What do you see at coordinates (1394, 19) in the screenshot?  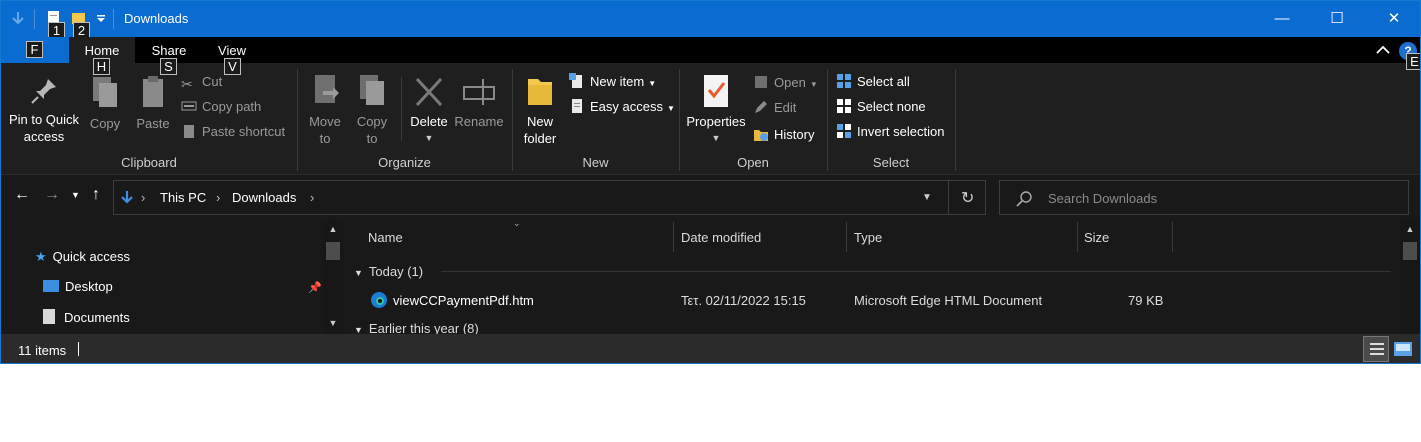 I see `close-button: ✕` at bounding box center [1394, 19].